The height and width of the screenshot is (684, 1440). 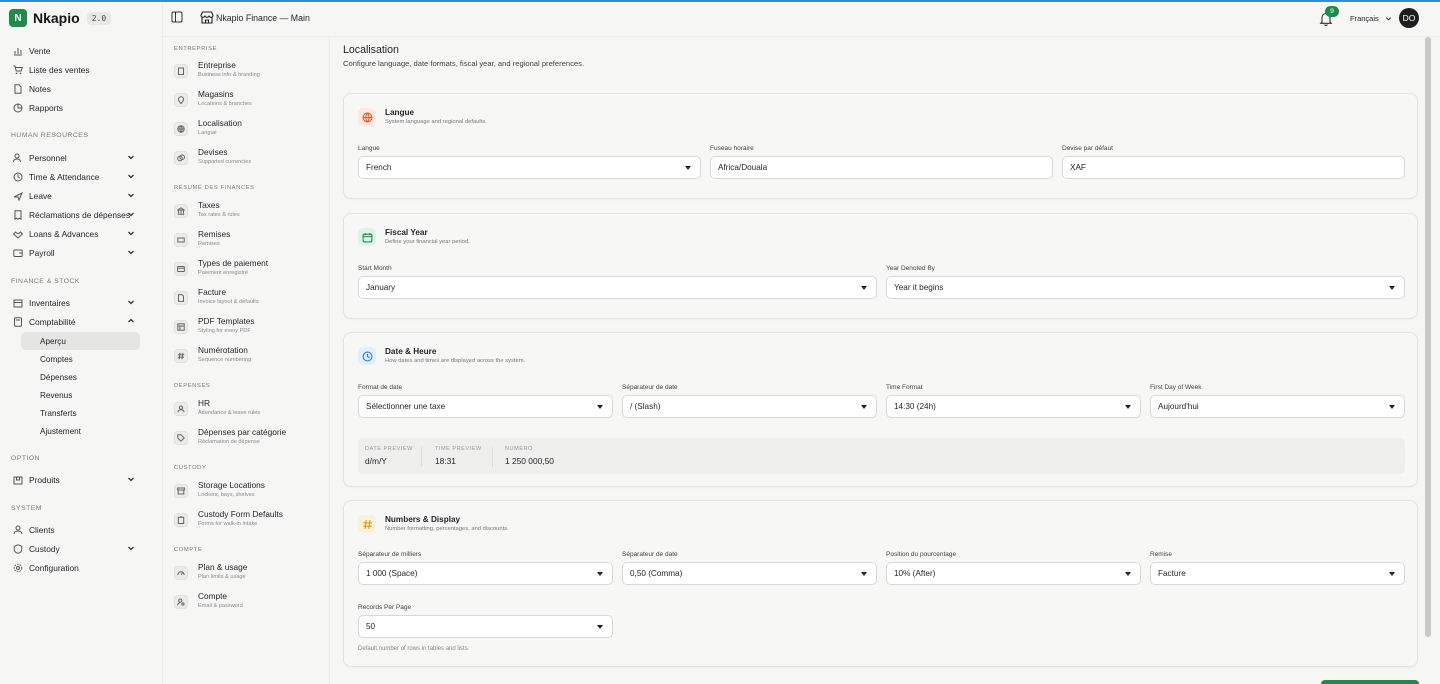 I want to click on sidebar-subitem-depenses: Dépenses, so click(x=80, y=377).